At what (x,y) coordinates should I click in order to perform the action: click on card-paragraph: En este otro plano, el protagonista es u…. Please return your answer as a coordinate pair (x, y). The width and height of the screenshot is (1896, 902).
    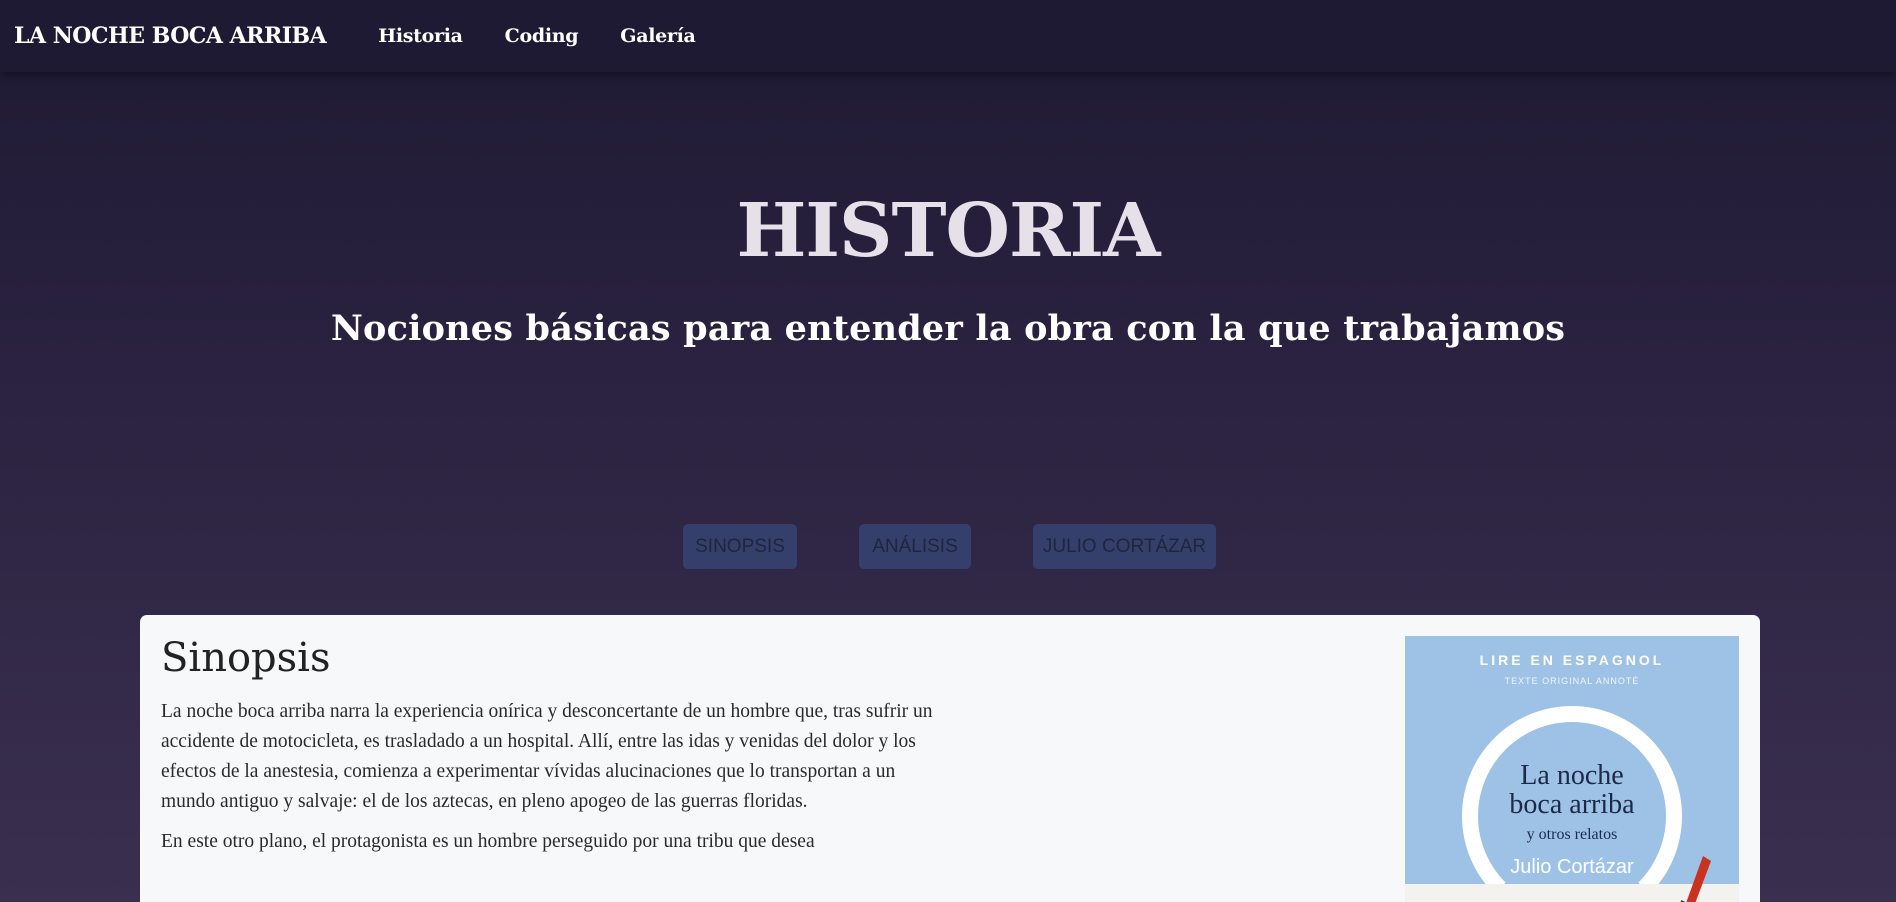
    Looking at the image, I should click on (488, 841).